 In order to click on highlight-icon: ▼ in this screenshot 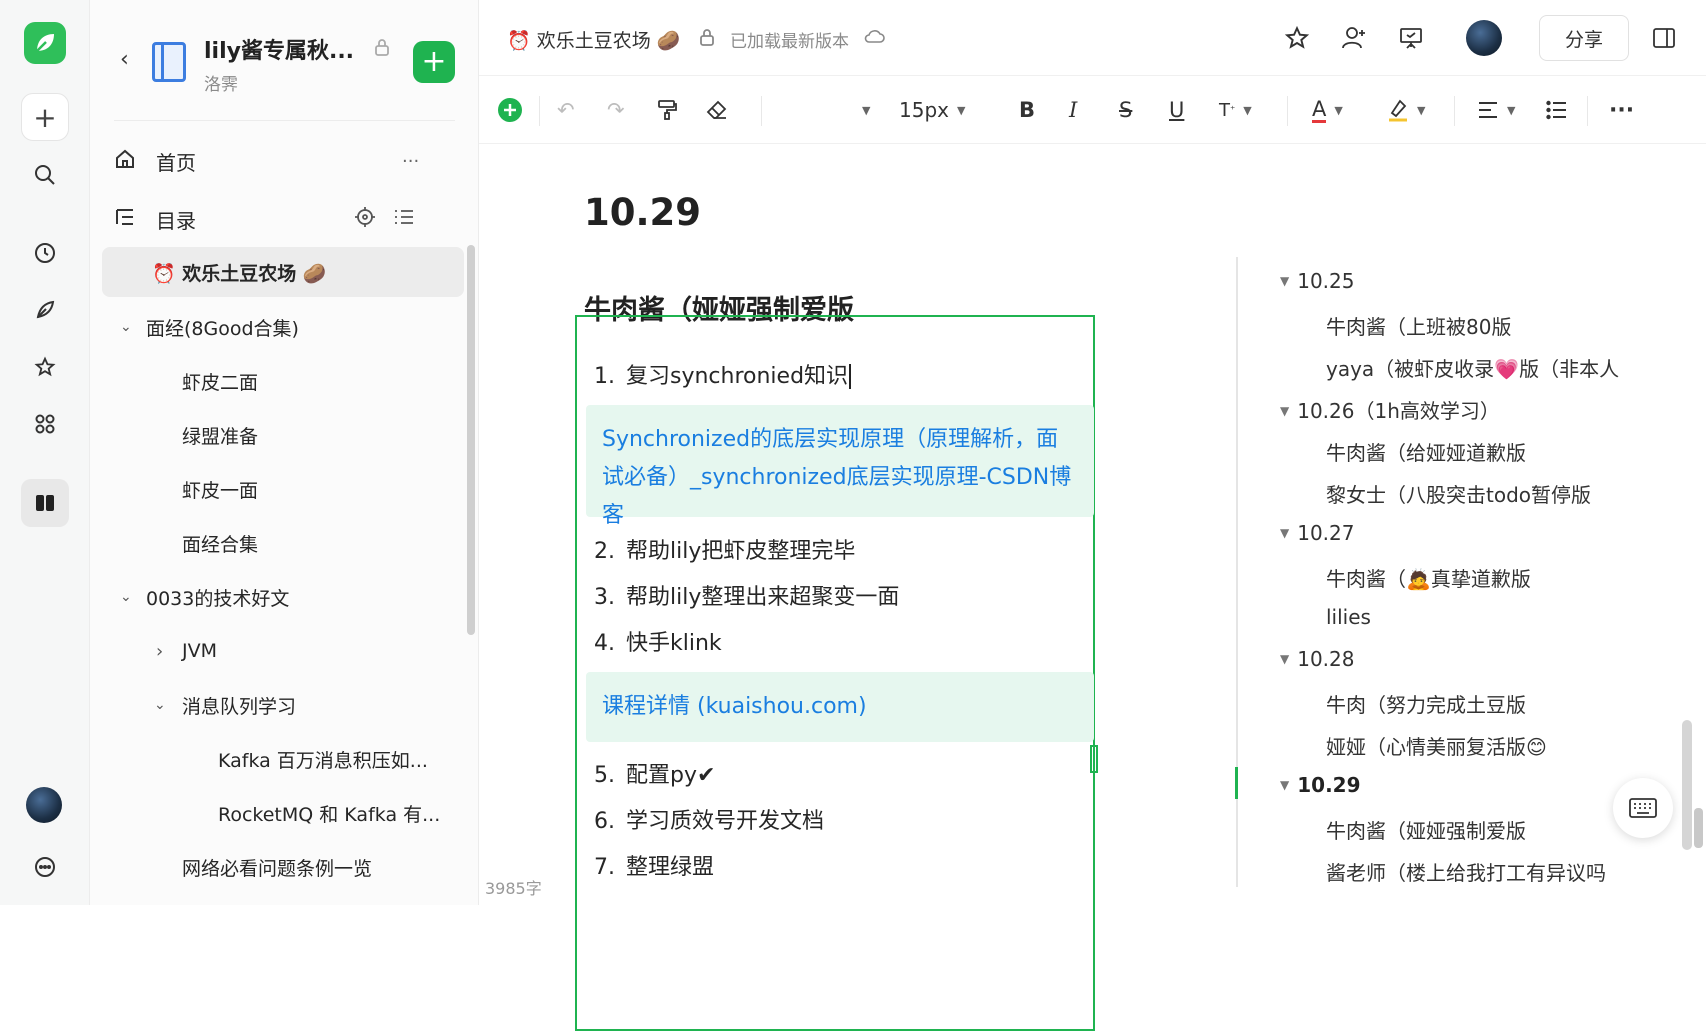, I will do `click(1406, 110)`.